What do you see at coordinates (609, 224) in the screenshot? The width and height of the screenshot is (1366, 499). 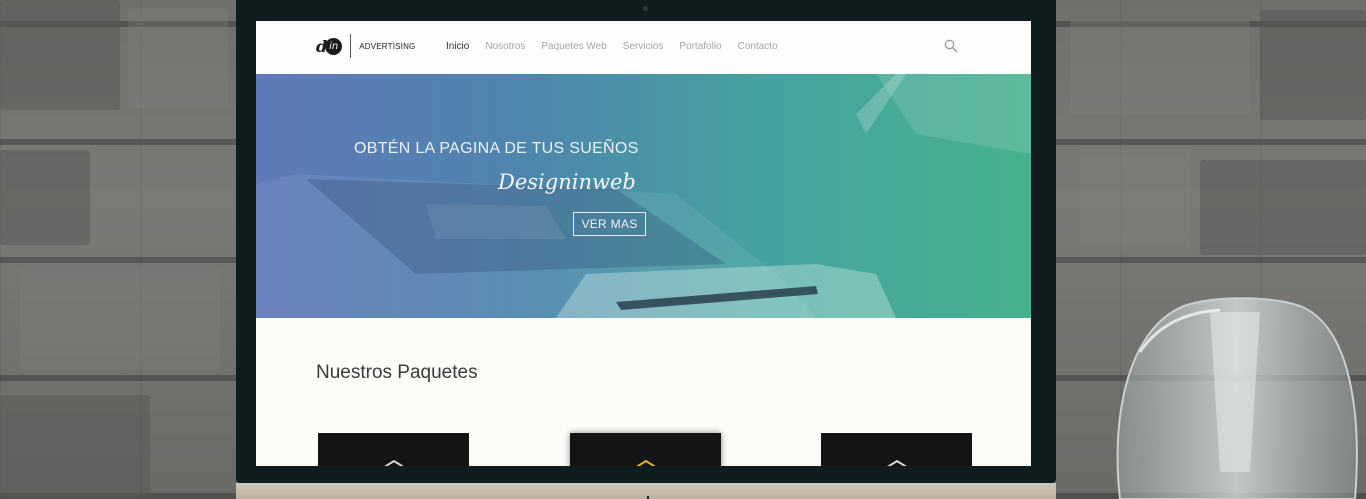 I see `ver-mas-button: VER MAS` at bounding box center [609, 224].